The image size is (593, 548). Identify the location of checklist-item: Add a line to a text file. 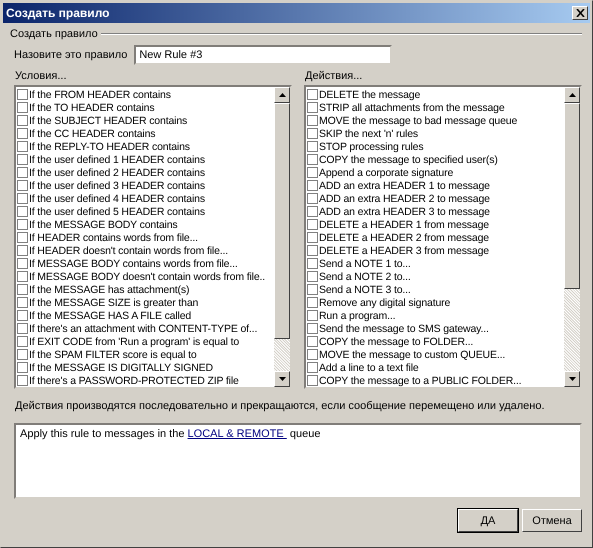
(369, 368).